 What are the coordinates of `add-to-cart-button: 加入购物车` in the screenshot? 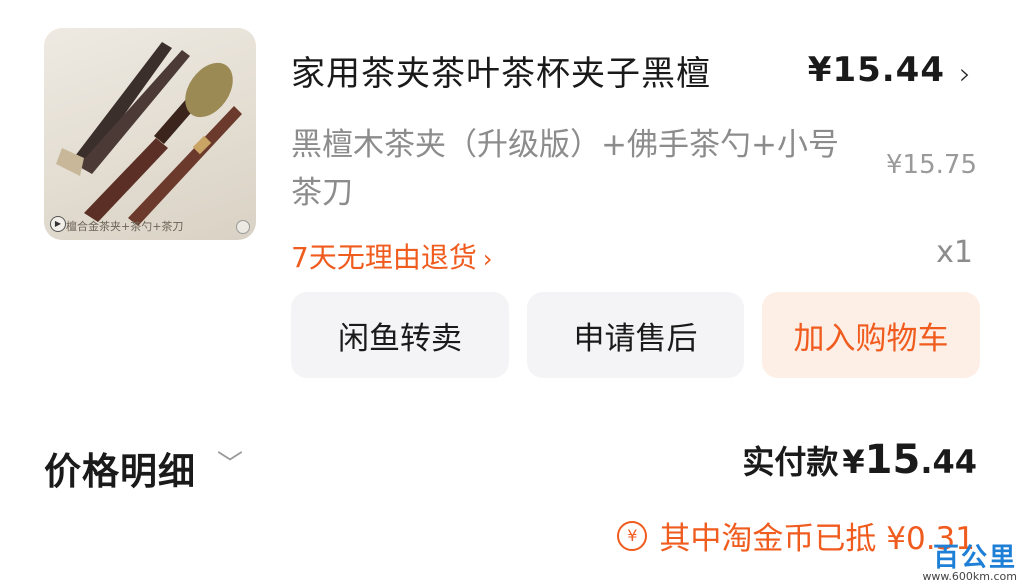 It's located at (871, 335).